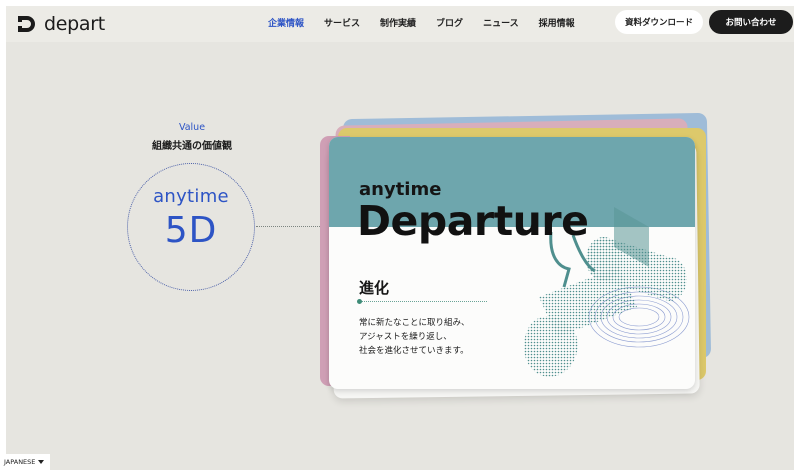 The height and width of the screenshot is (470, 800). What do you see at coordinates (26, 24) in the screenshot?
I see `logo-d-icon` at bounding box center [26, 24].